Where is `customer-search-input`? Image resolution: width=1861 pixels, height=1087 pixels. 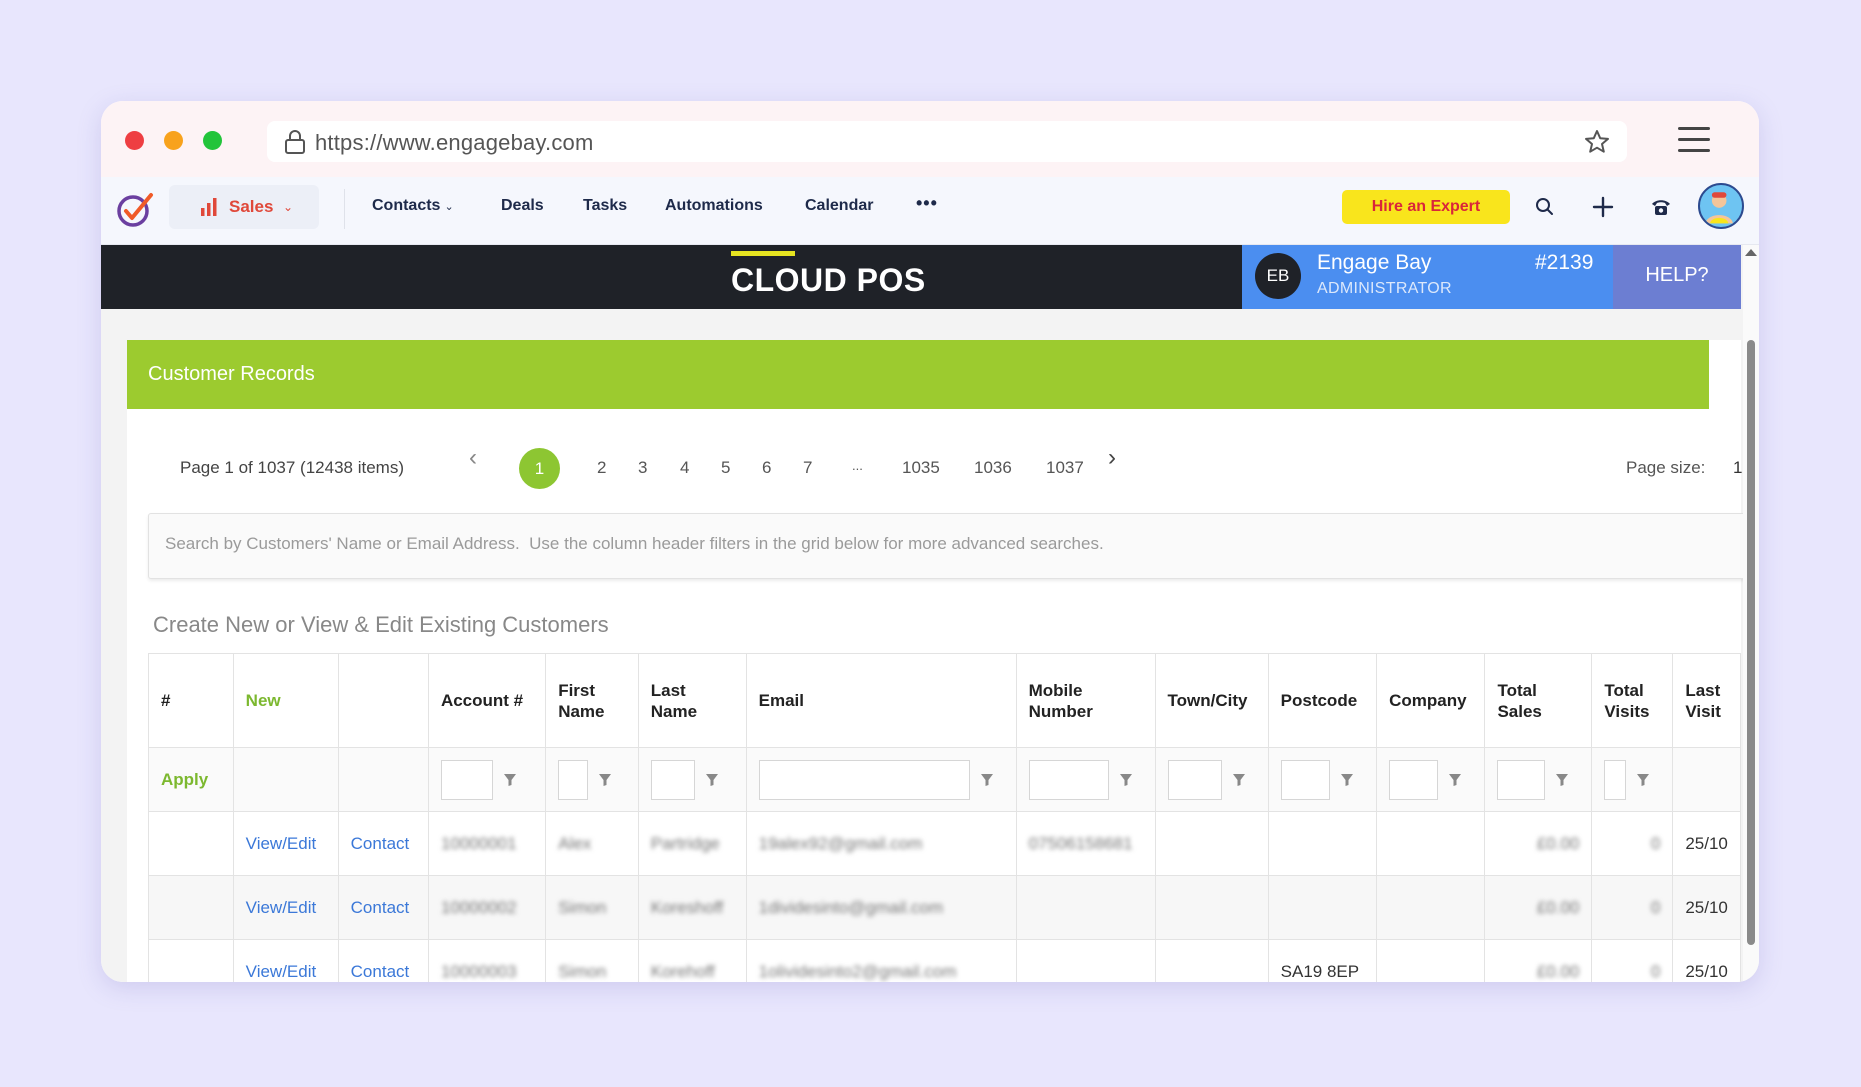
customer-search-input is located at coordinates (915, 544).